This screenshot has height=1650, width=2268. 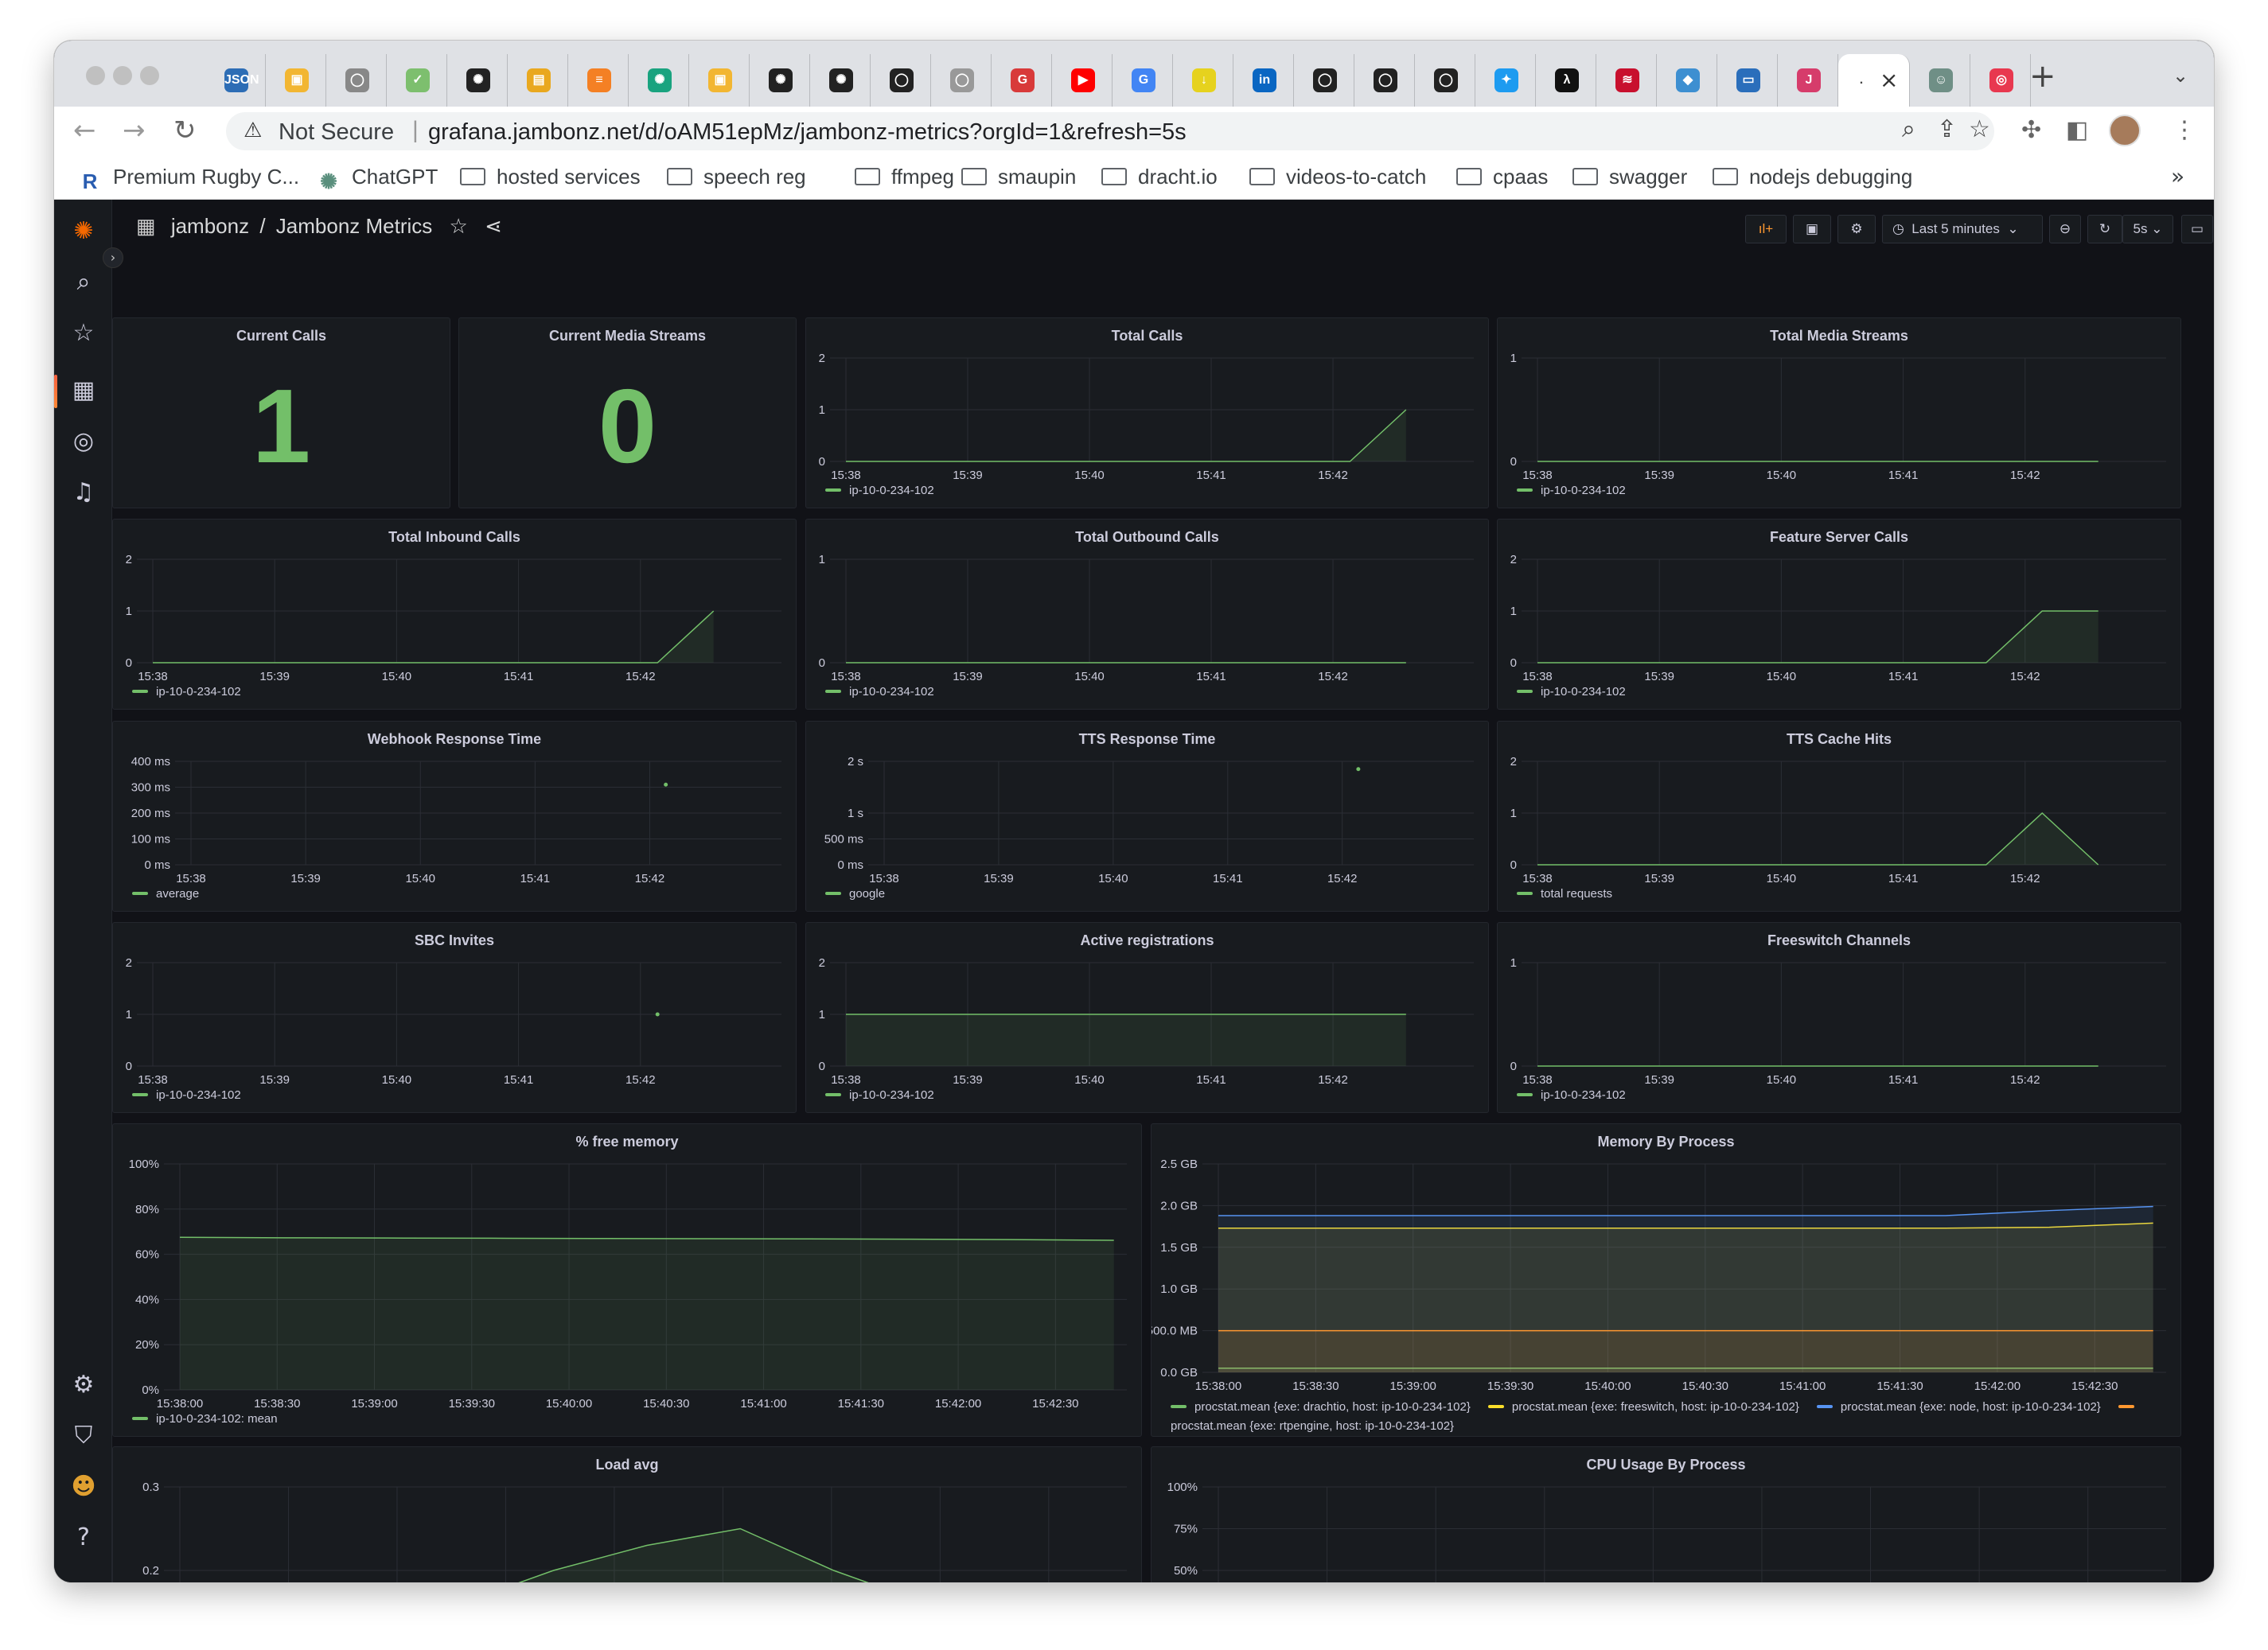 I want to click on save-dashboard-icon: ▣, so click(x=1812, y=229).